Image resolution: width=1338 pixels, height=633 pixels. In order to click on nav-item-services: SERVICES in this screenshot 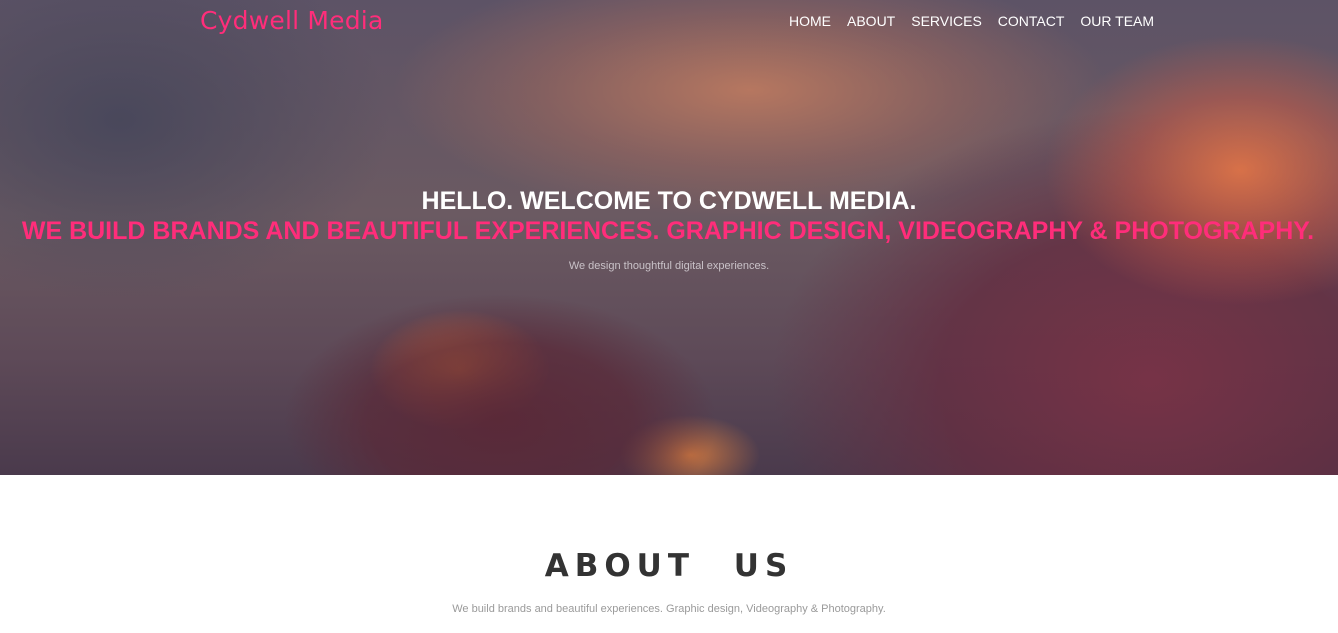, I will do `click(946, 21)`.